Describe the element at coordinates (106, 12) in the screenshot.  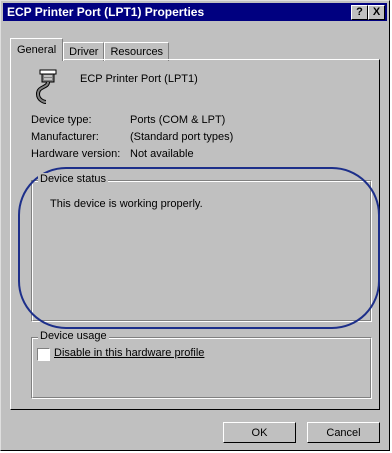
I see `window-title: ECP Printer Port (LPT1) Properties` at that location.